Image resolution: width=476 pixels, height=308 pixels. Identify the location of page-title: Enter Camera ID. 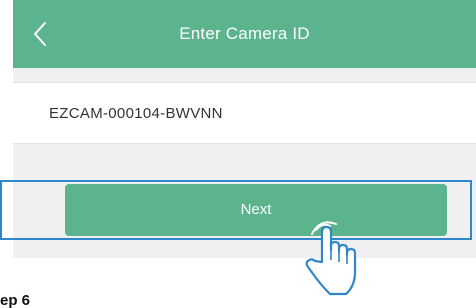
(244, 33).